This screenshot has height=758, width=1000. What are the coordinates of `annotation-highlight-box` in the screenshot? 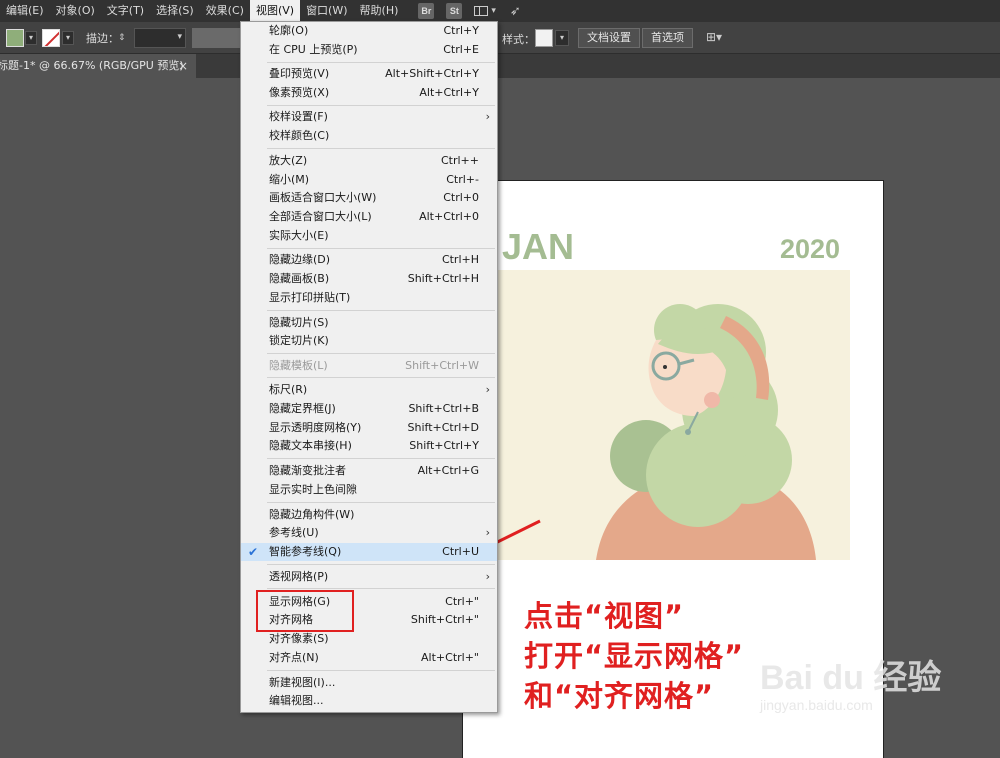 It's located at (305, 611).